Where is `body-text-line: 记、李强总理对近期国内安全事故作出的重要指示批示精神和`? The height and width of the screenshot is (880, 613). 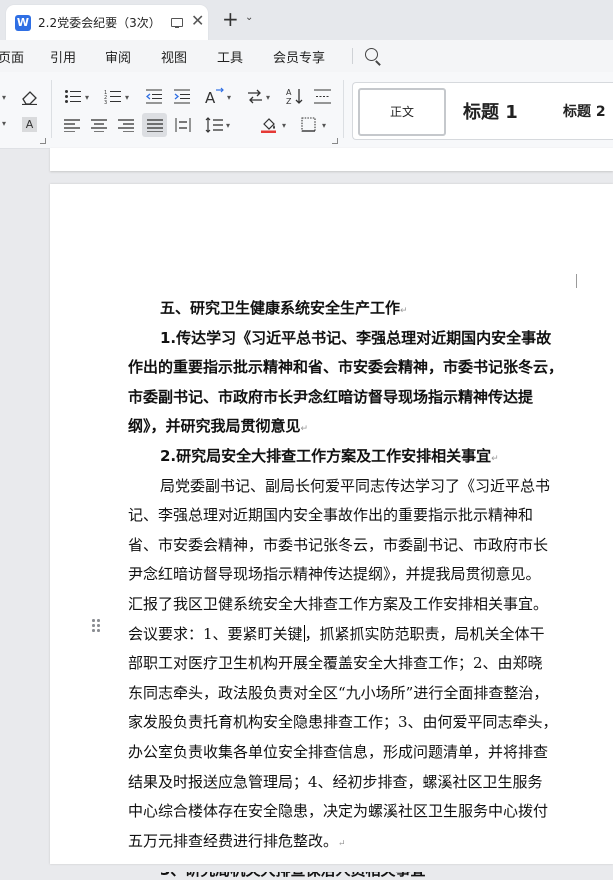
body-text-line: 记、李强总理对近期国内安全事故作出的重要指示批示精神和 is located at coordinates (352, 515).